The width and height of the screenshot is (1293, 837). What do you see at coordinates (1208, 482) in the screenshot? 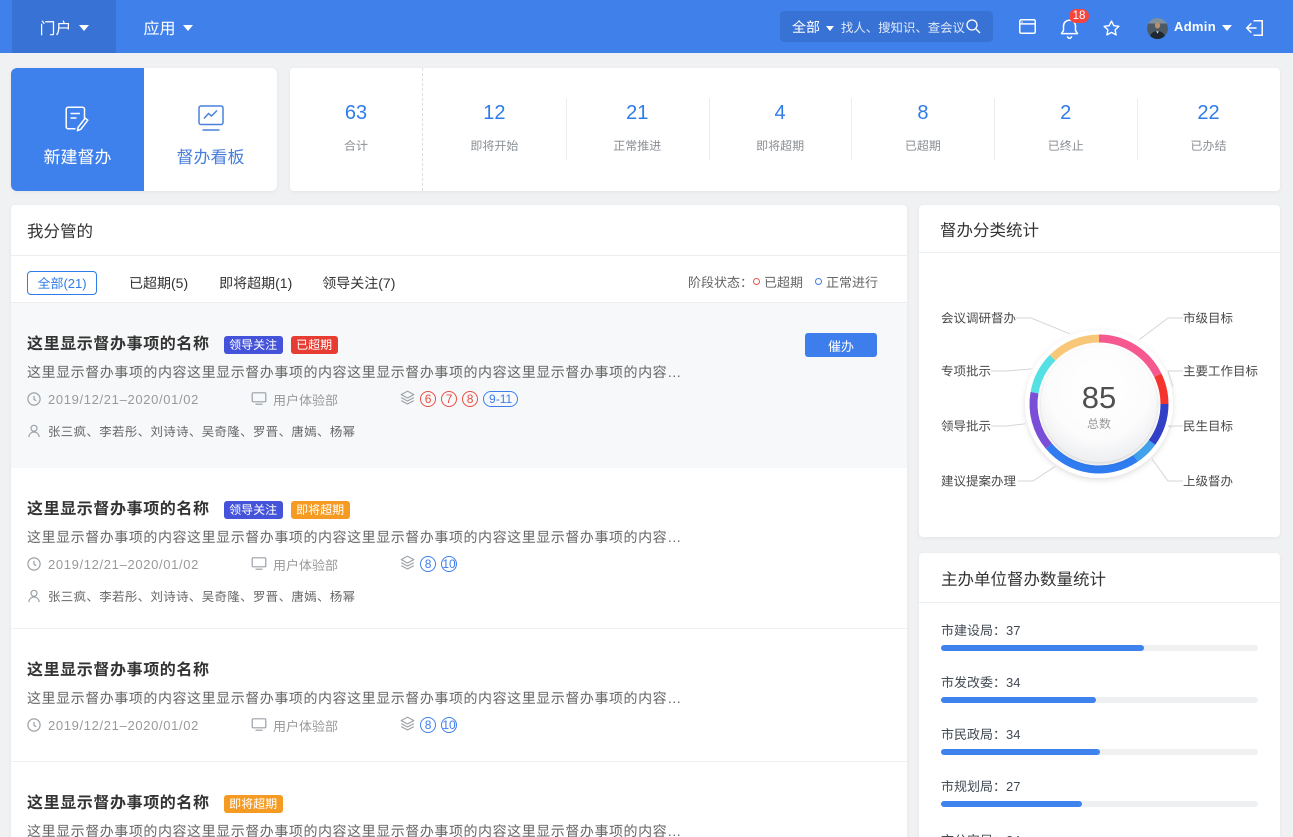
I see `svg-text: 上级督办` at bounding box center [1208, 482].